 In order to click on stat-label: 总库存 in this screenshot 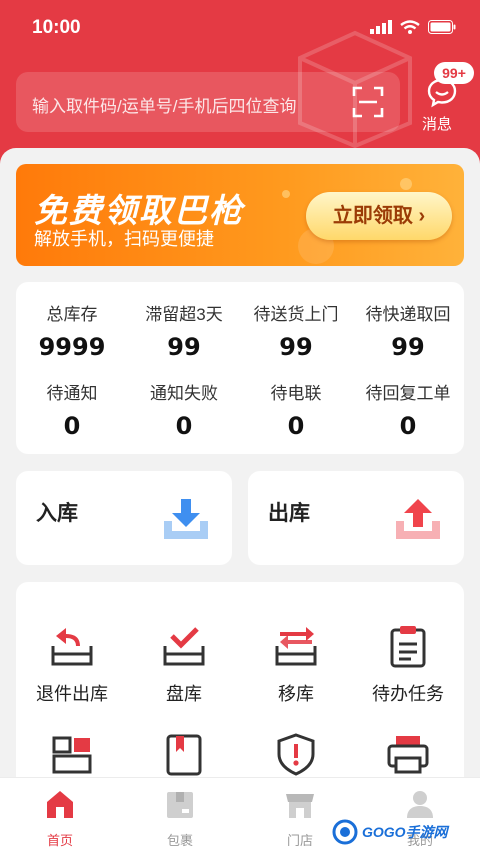, I will do `click(72, 314)`.